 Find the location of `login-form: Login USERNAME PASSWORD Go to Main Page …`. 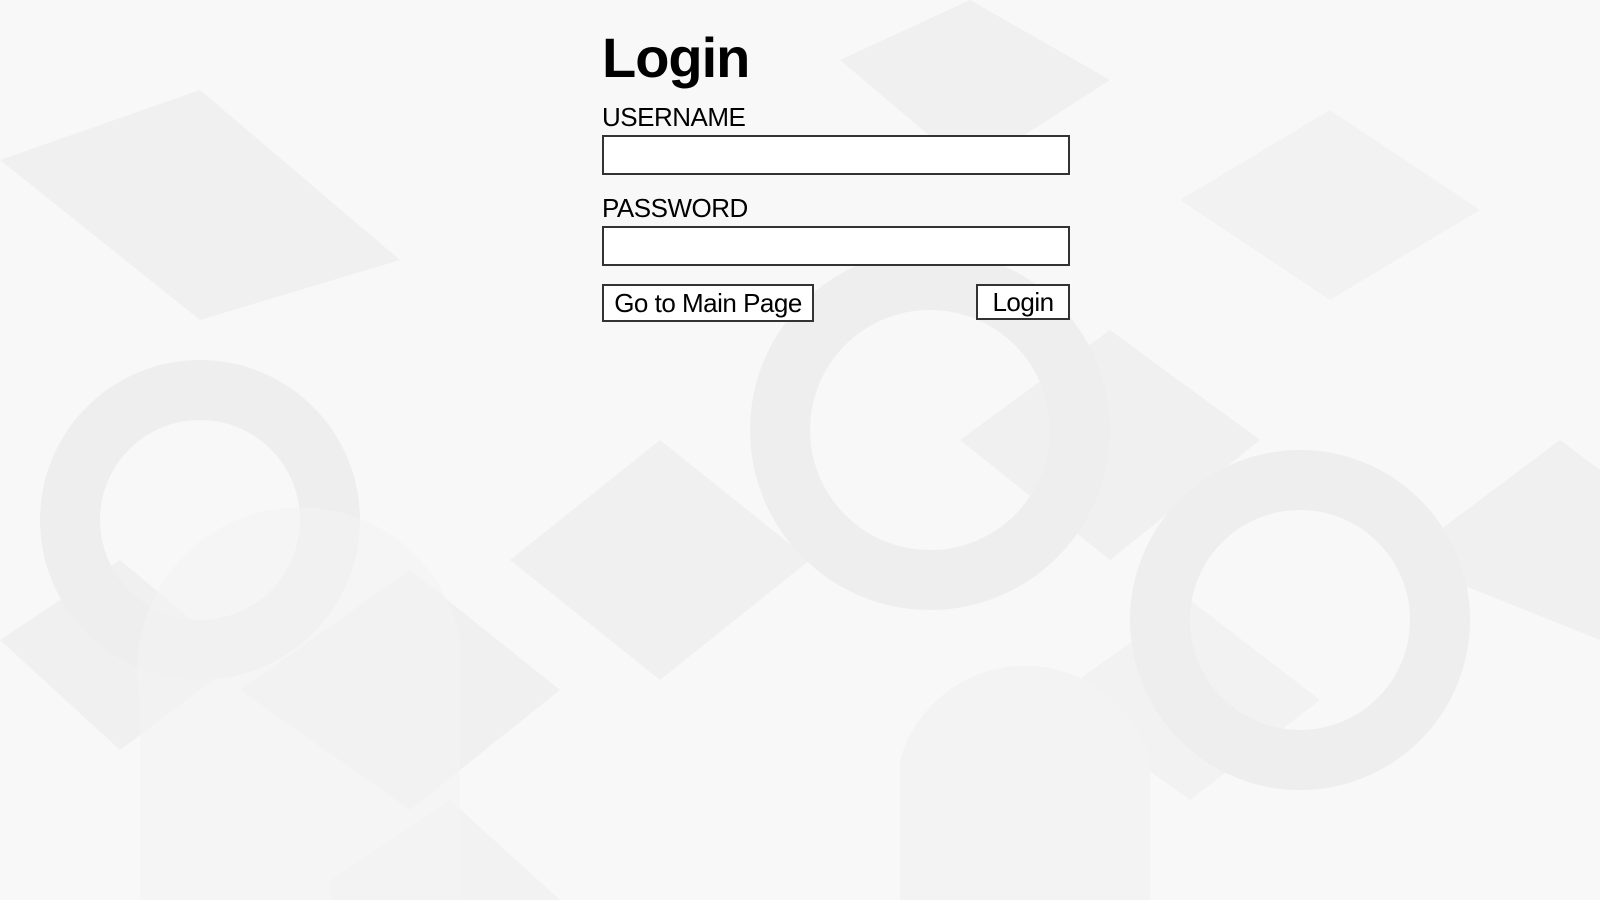

login-form: Login USERNAME PASSWORD Go to Main Page … is located at coordinates (836, 174).